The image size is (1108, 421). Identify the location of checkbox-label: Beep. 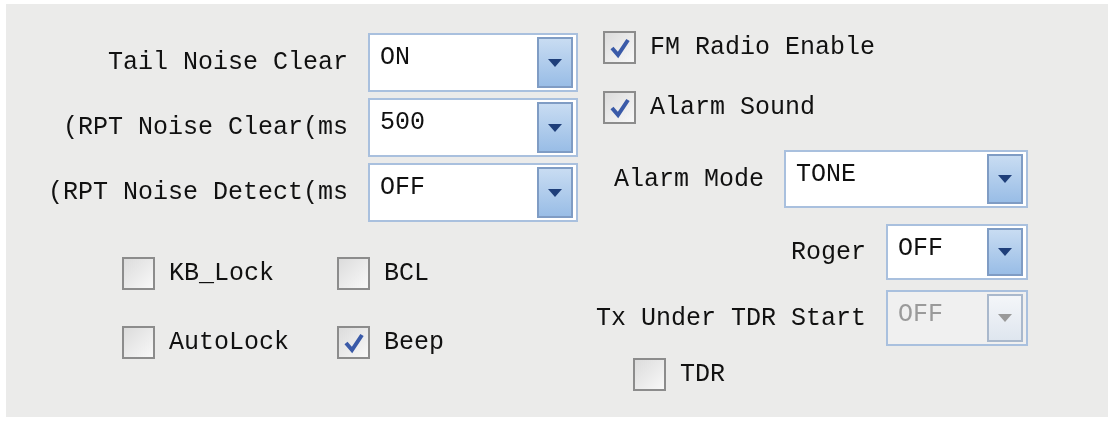
(414, 342).